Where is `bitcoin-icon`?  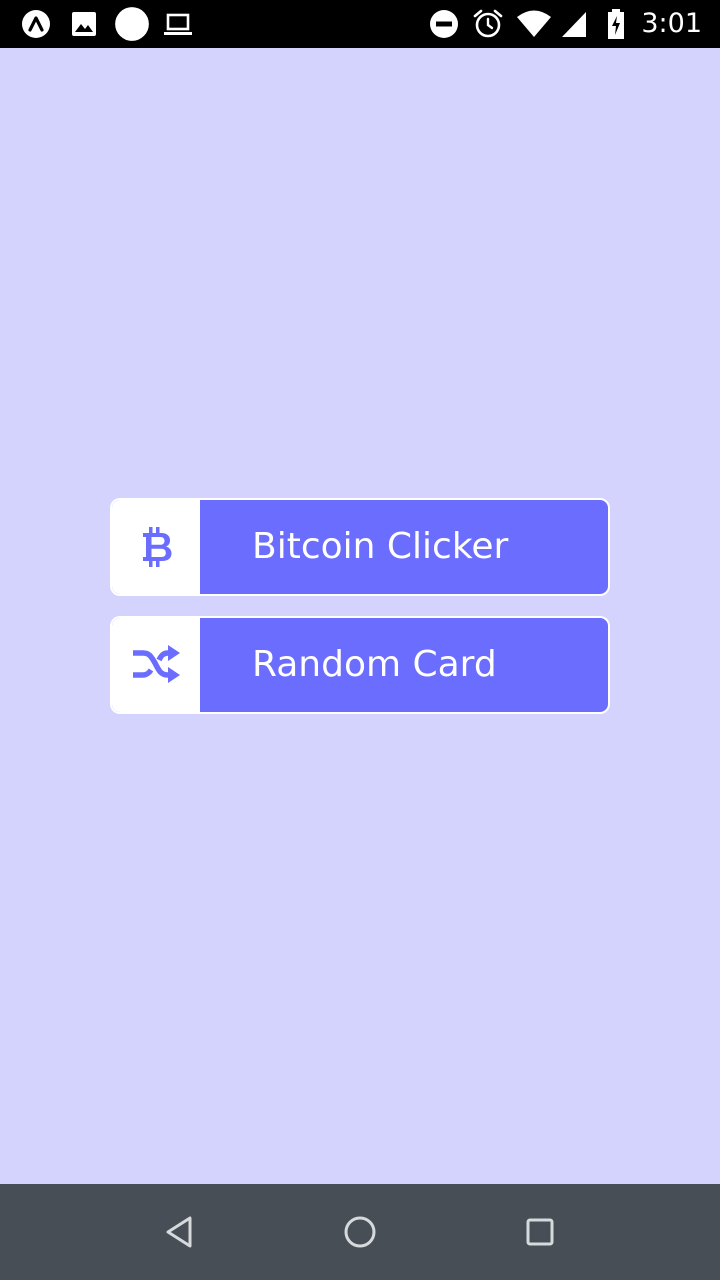
bitcoin-icon is located at coordinates (157, 547).